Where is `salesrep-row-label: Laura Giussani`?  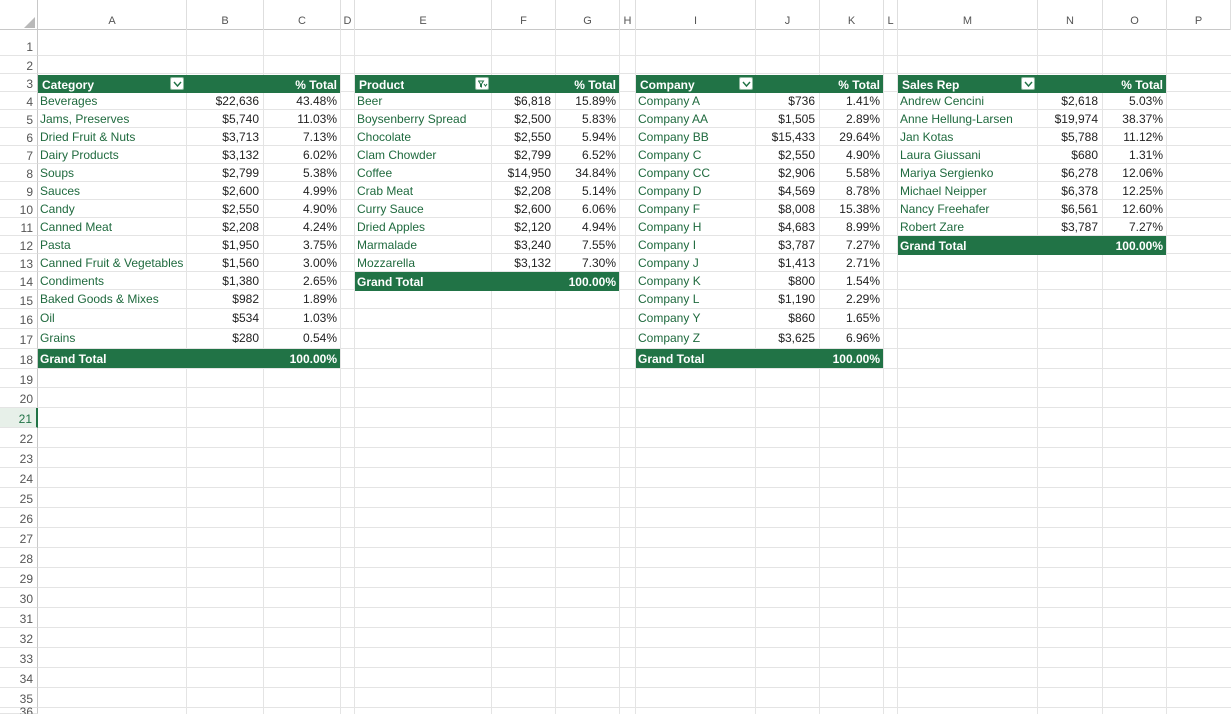 salesrep-row-label: Laura Giussani is located at coordinates (968, 155).